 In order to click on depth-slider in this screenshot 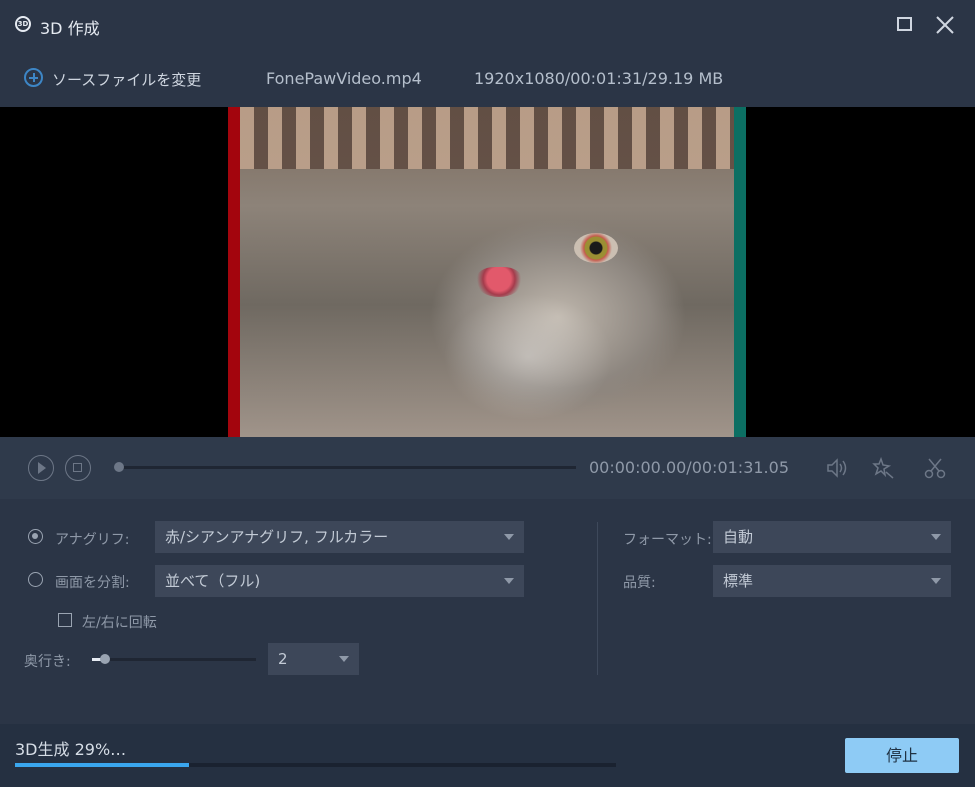, I will do `click(174, 659)`.